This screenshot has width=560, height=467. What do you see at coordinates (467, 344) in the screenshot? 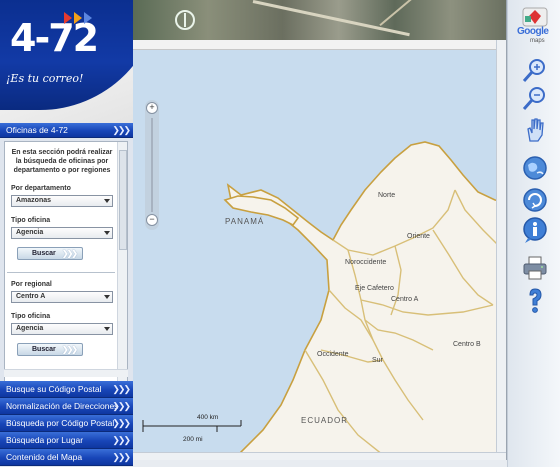
I see `region-label-centro-b: Centro B` at bounding box center [467, 344].